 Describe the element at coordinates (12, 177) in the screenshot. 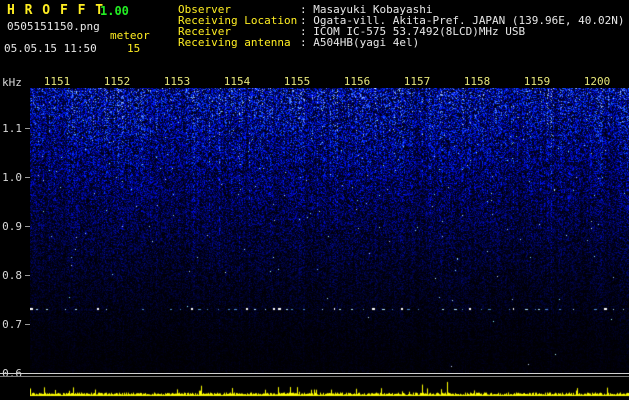

I see `y-tick-label: 1.0` at that location.